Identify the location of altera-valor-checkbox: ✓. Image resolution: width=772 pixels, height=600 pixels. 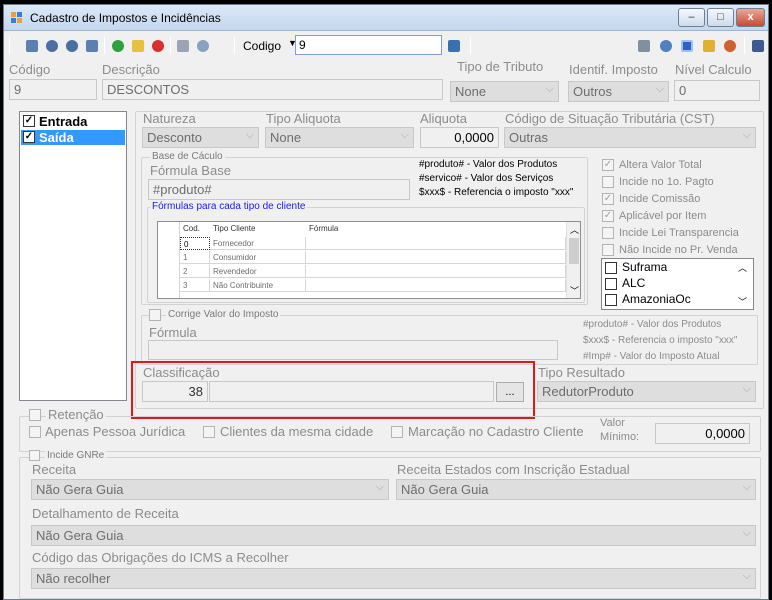
(608, 165).